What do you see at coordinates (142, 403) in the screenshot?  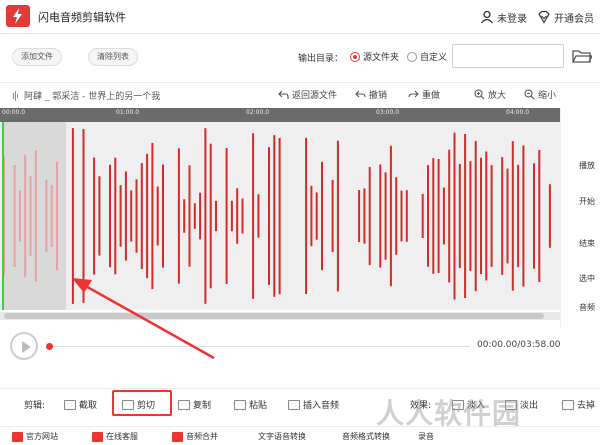 I see `cut-button-highlight` at bounding box center [142, 403].